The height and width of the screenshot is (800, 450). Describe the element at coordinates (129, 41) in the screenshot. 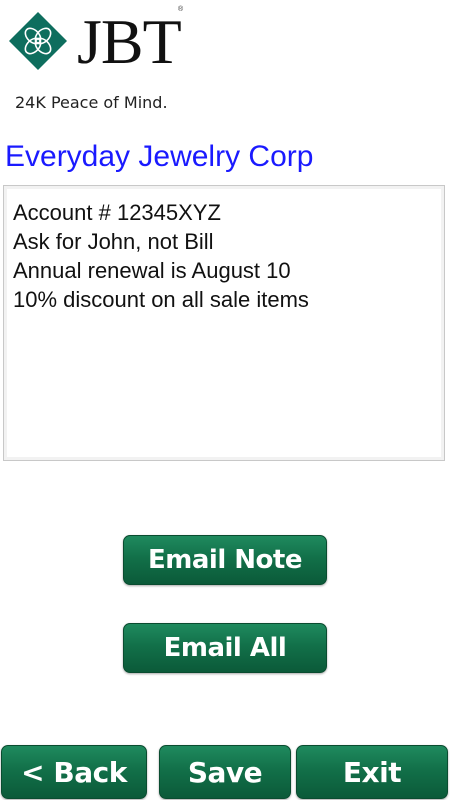

I see `logo-wordmark: JBT` at that location.